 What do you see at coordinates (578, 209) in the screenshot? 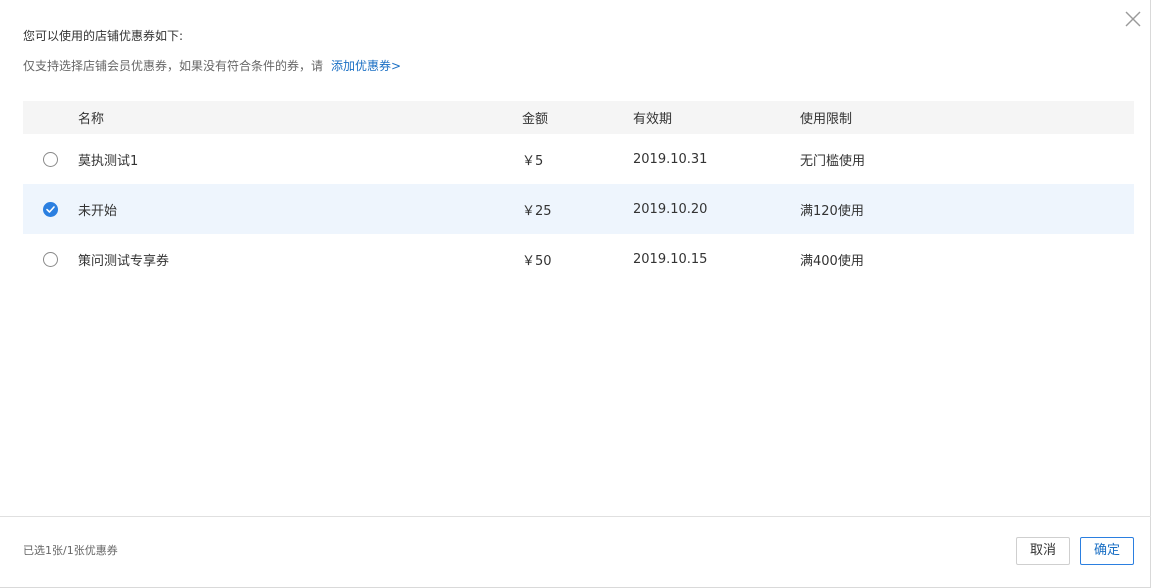
I see `table-row: 未开始 ￥25 2019.10.20 满120使用` at bounding box center [578, 209].